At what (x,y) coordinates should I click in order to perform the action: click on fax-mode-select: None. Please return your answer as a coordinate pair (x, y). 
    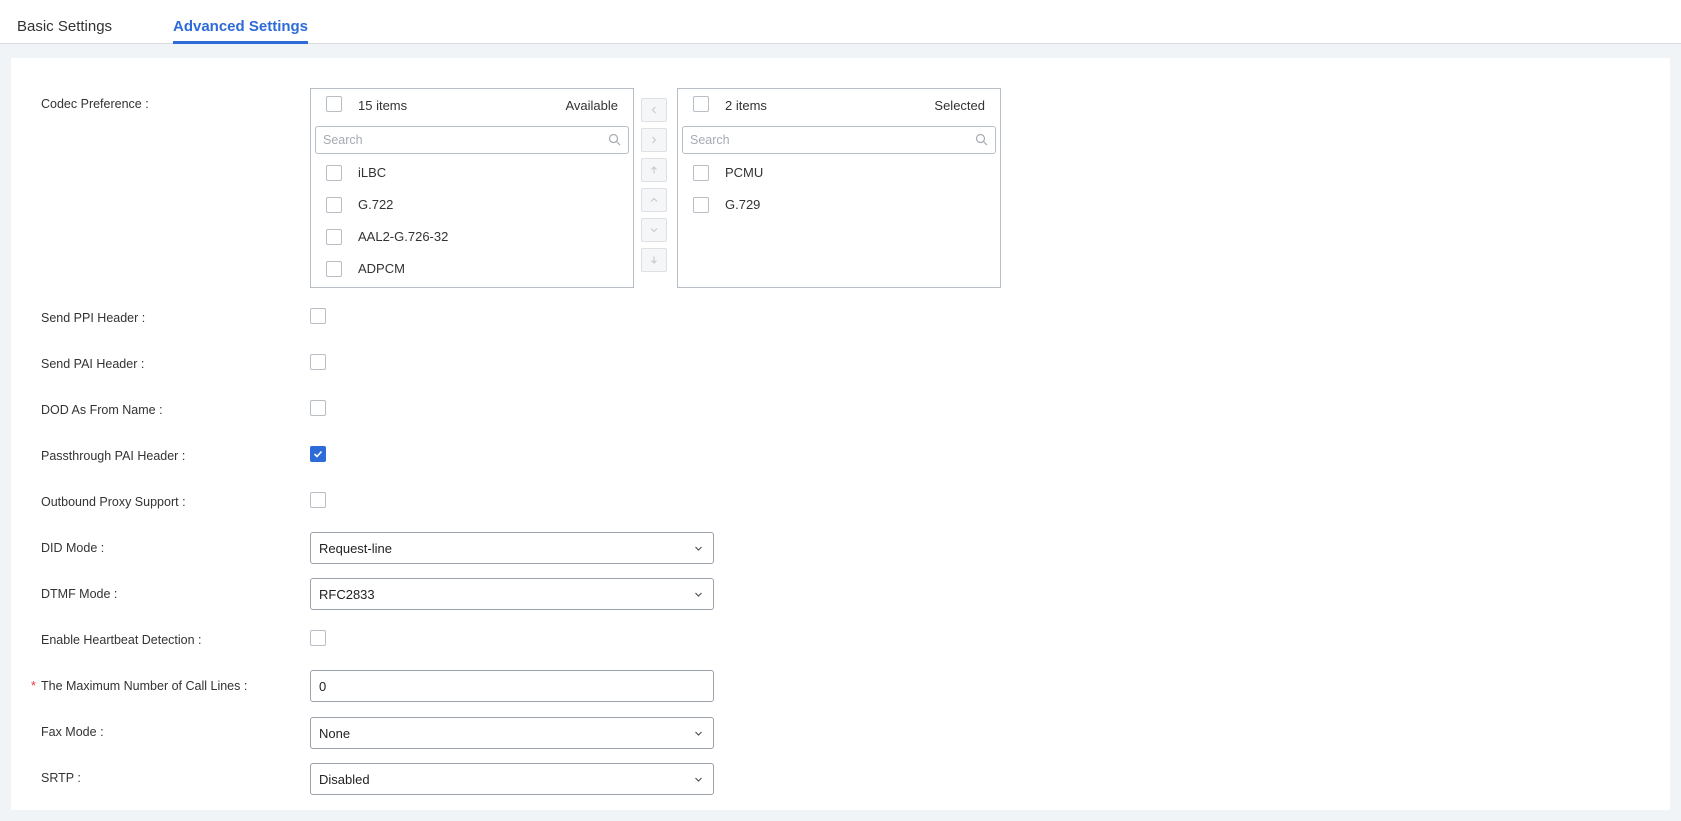
    Looking at the image, I should click on (512, 733).